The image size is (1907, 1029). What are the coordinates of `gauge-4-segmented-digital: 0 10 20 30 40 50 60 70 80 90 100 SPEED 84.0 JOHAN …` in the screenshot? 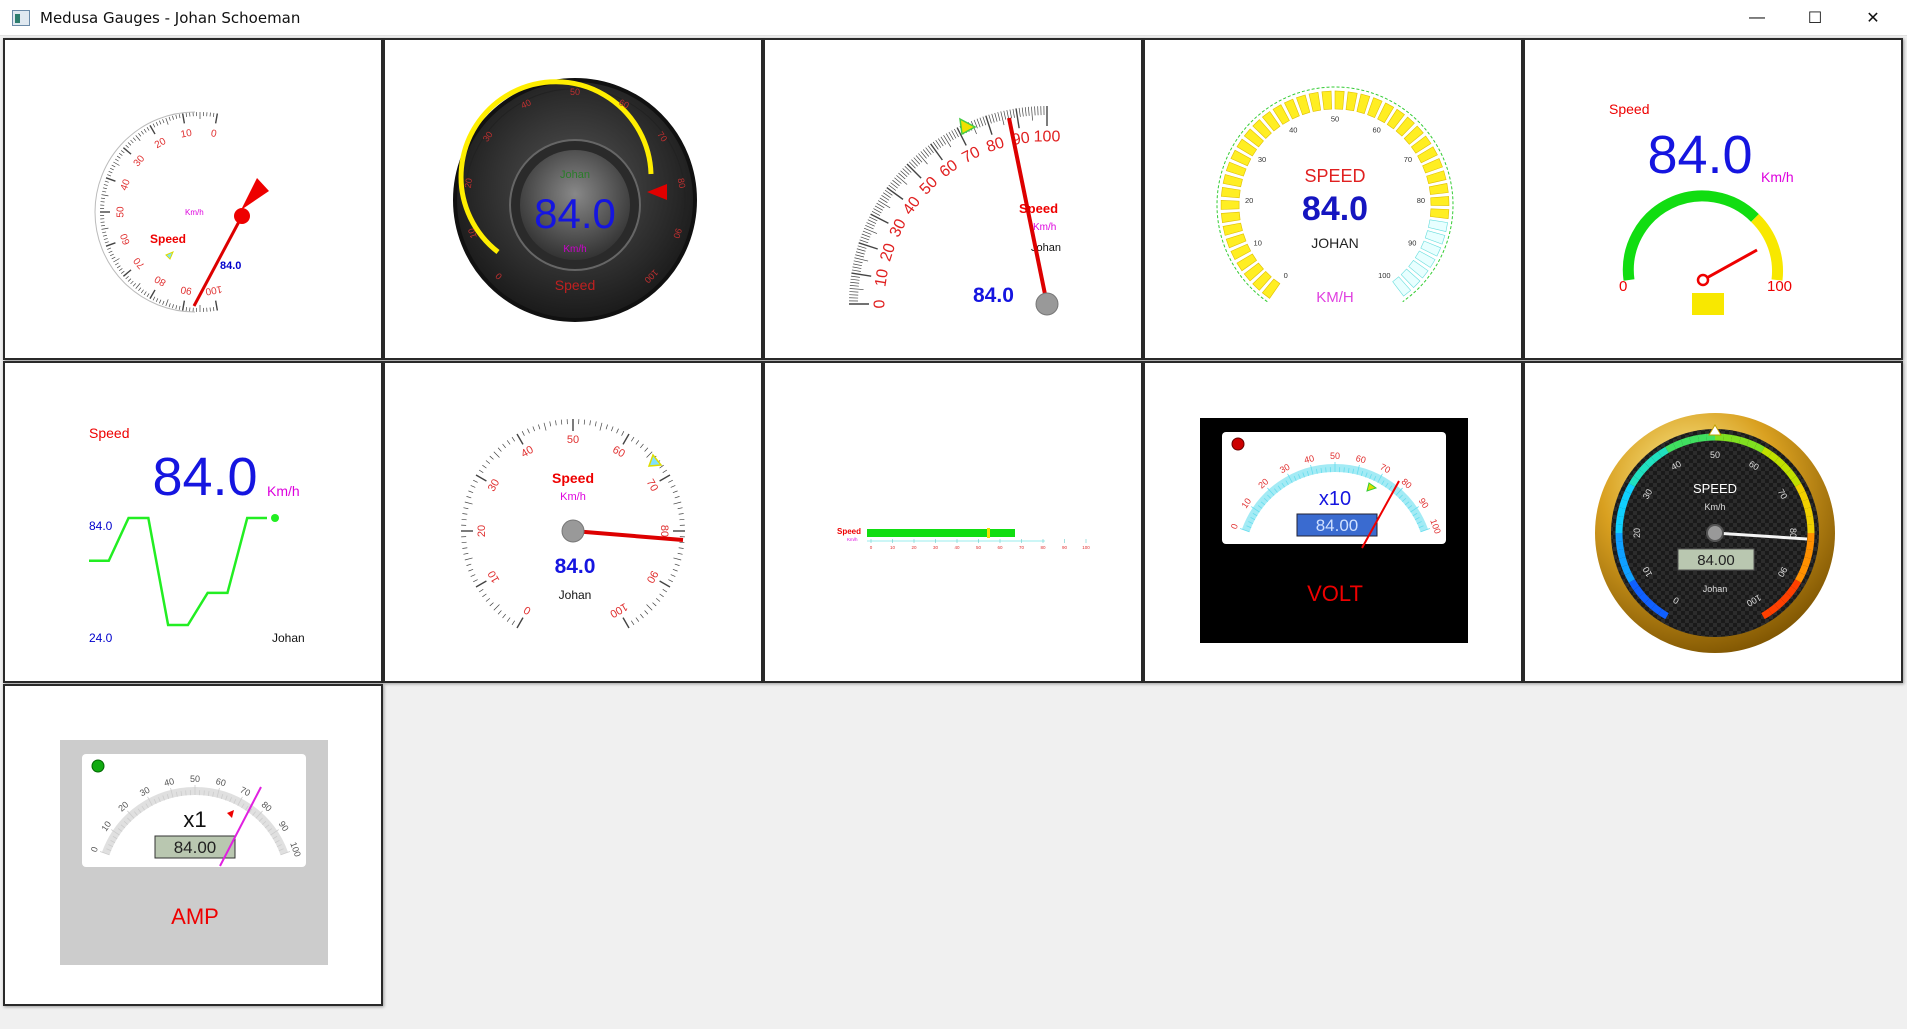 It's located at (1333, 199).